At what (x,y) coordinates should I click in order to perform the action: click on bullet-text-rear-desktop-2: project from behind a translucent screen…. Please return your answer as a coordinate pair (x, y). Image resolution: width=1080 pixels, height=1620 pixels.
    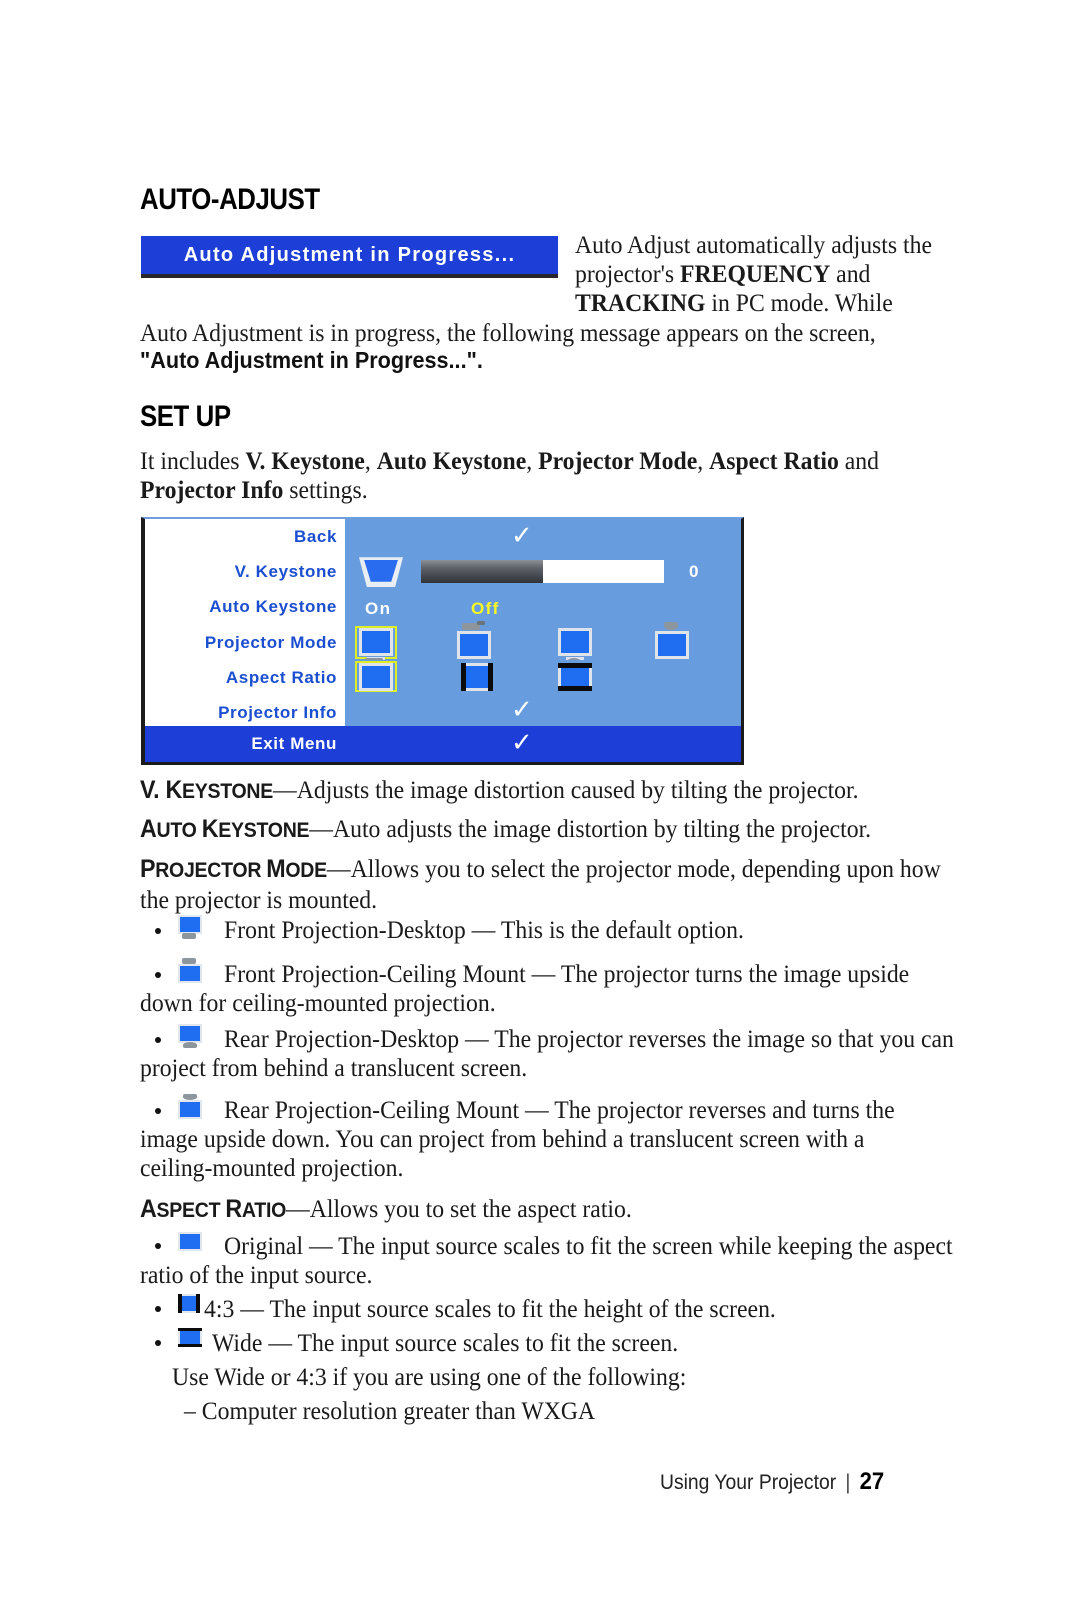
    Looking at the image, I should click on (334, 1067).